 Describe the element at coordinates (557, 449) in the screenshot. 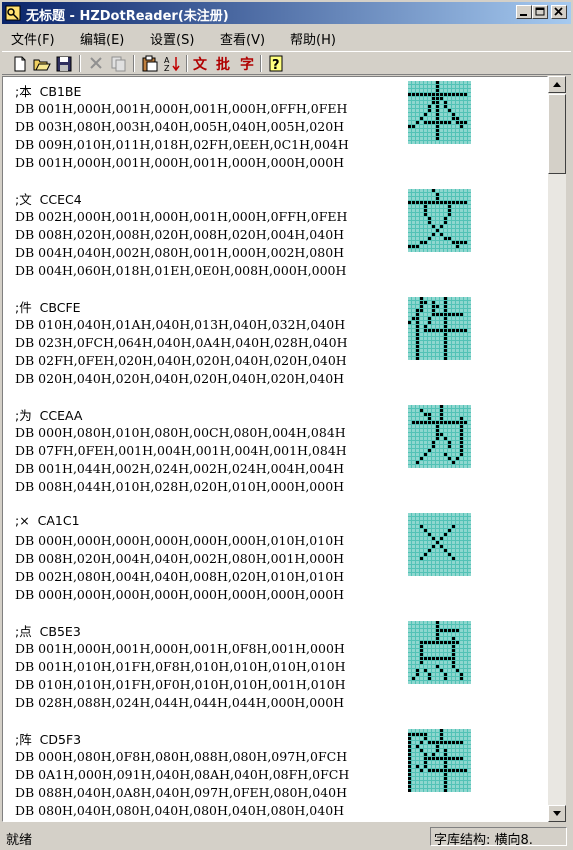

I see `vertical-scrollbar` at that location.